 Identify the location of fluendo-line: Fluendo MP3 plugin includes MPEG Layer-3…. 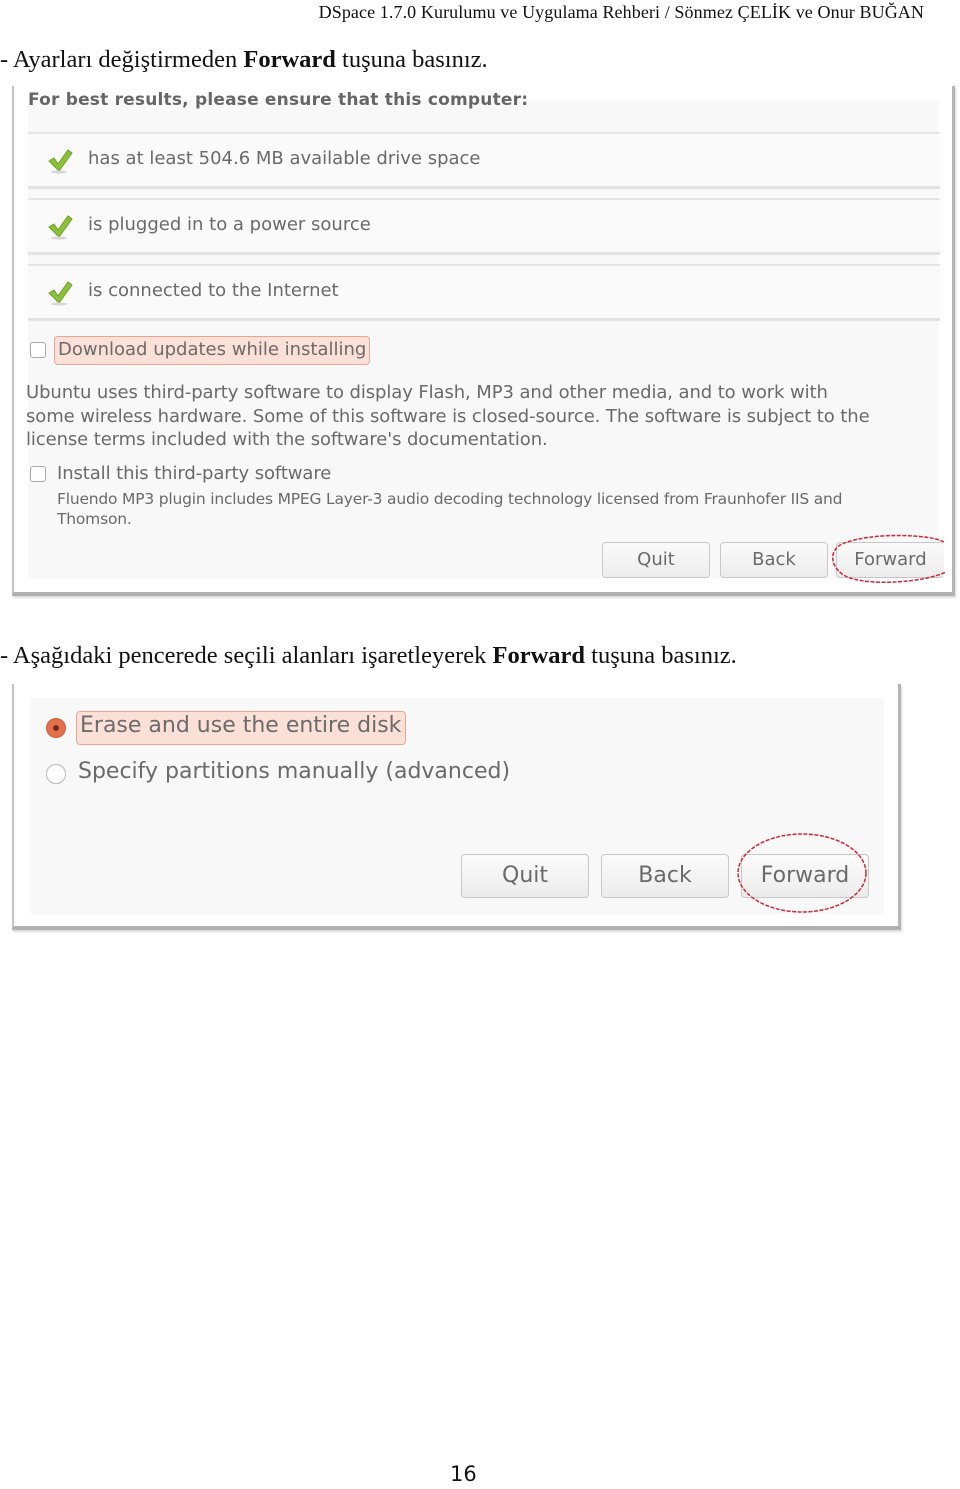
(450, 499).